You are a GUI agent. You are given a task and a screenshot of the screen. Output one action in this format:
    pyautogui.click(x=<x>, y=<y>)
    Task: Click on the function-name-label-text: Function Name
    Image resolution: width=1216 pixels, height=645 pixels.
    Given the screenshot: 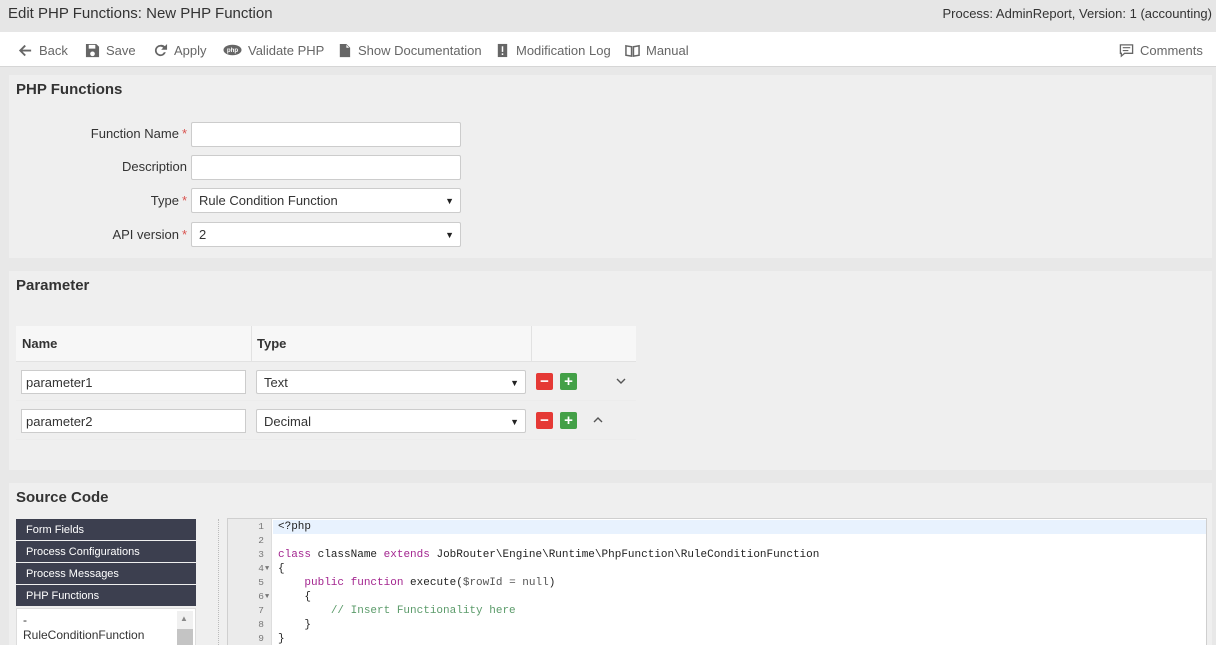 What is the action you would take?
    pyautogui.click(x=134, y=133)
    